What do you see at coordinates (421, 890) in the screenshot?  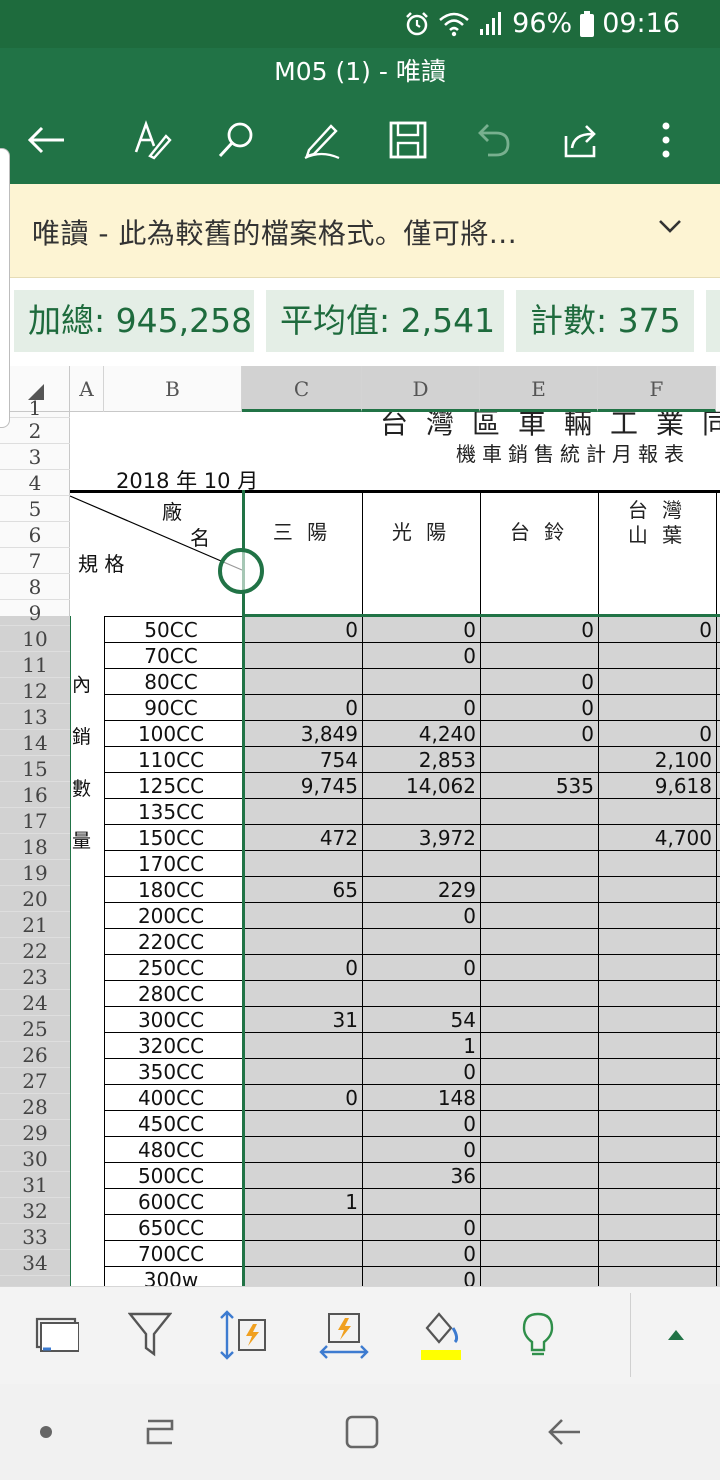 I see `value-cell: 229` at bounding box center [421, 890].